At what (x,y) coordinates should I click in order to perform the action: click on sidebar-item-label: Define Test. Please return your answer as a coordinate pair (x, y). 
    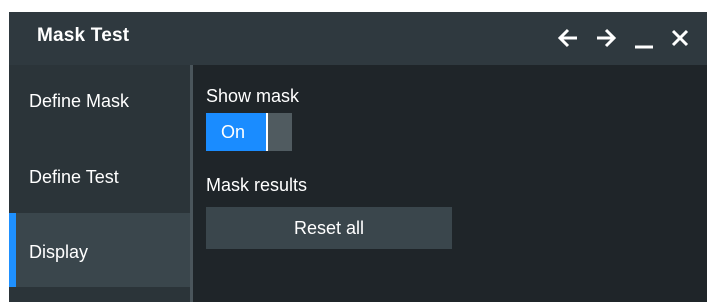
    Looking at the image, I should click on (74, 177).